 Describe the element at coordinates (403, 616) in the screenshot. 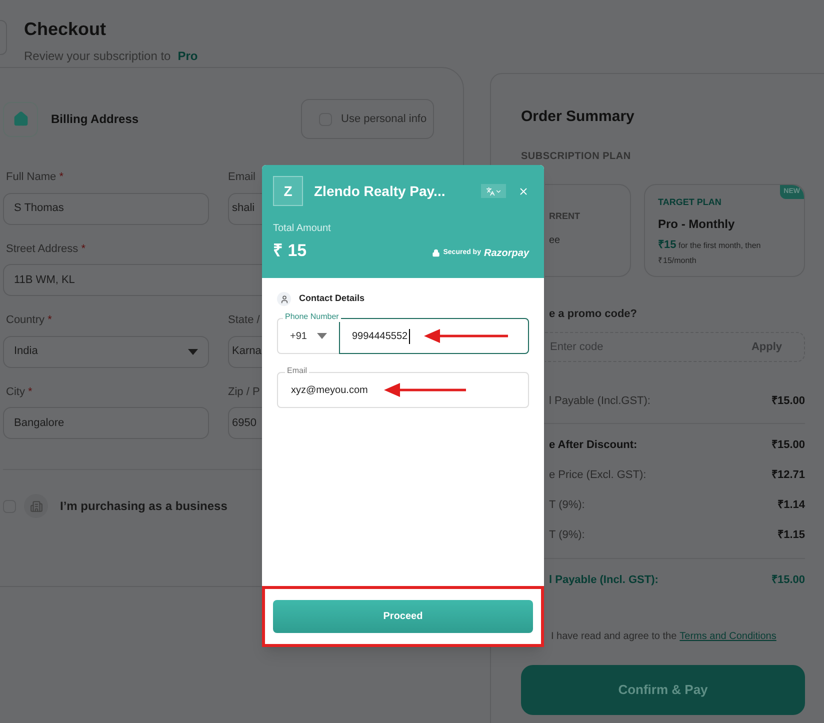

I see `proceed-button: Proceed` at that location.